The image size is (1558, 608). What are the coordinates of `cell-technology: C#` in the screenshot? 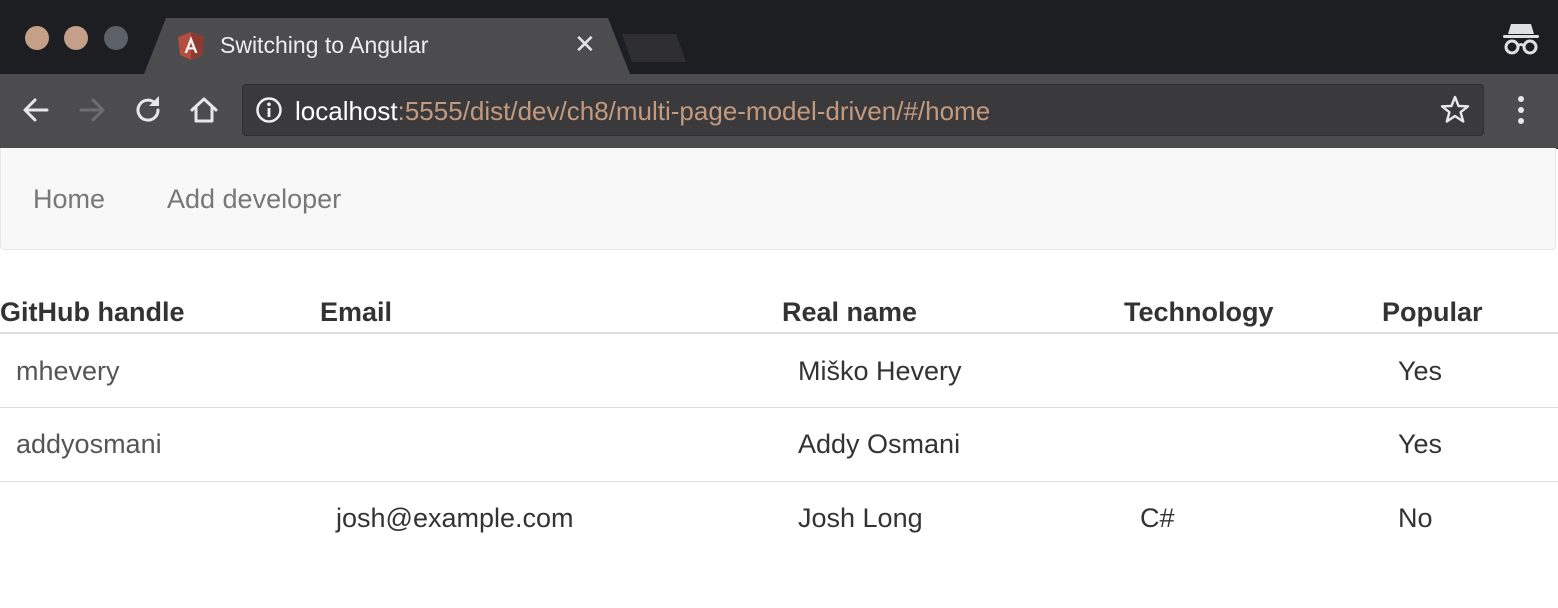 It's located at (1157, 518).